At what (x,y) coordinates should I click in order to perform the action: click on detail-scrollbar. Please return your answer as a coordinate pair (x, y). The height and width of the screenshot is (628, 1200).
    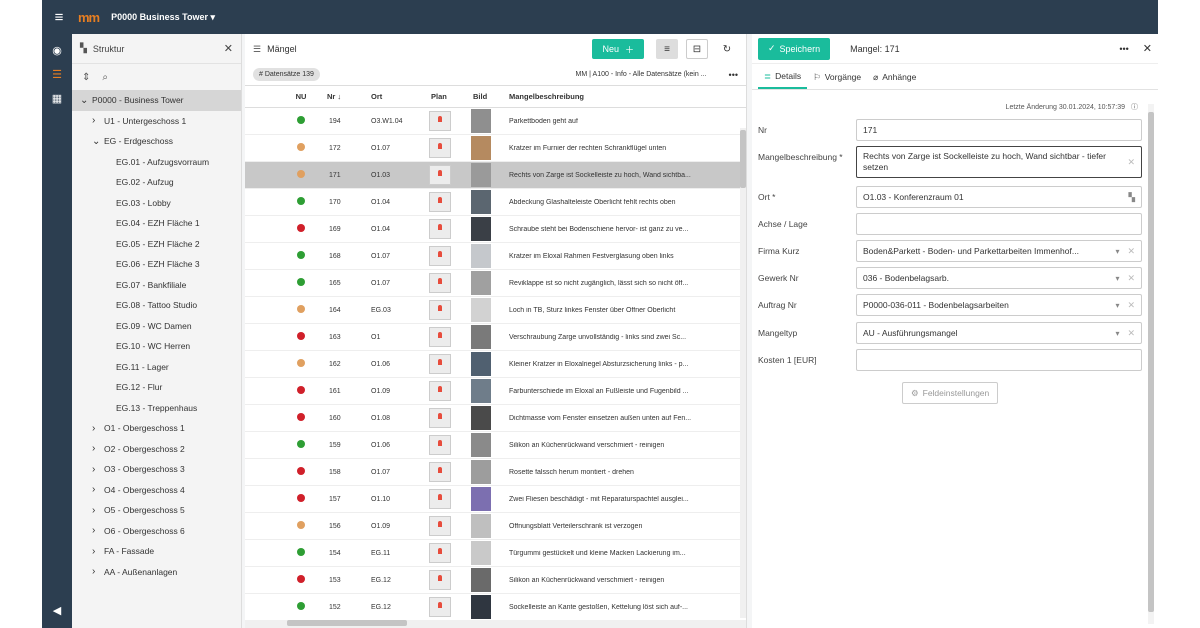
    Looking at the image, I should click on (1151, 364).